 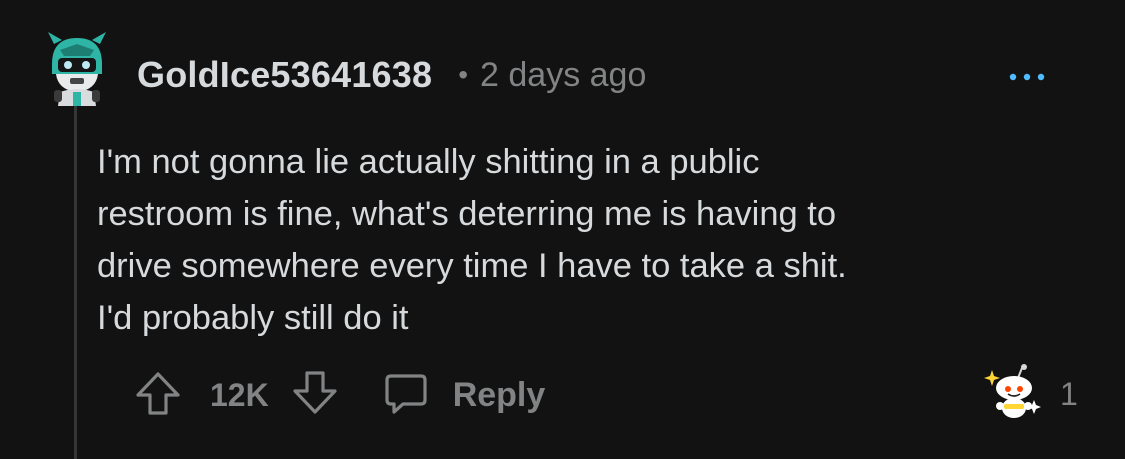 I want to click on thread-line, so click(x=75, y=281).